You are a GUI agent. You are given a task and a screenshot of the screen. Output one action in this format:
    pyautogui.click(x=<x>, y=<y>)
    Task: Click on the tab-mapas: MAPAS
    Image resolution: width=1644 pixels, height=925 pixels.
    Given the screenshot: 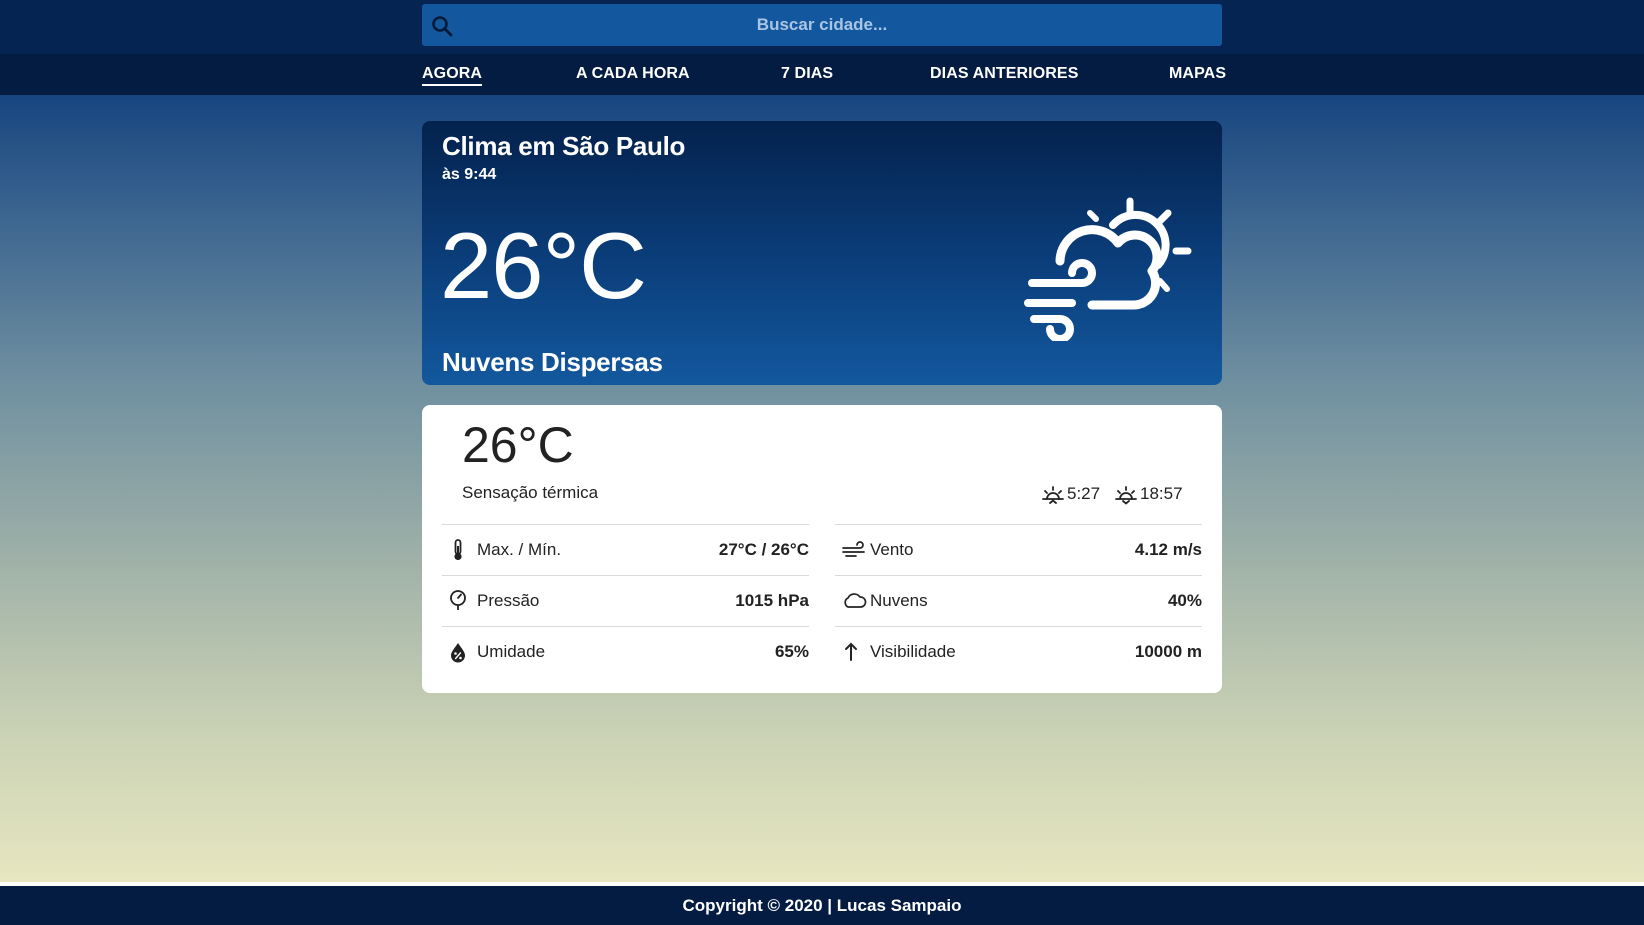 What is the action you would take?
    pyautogui.click(x=1197, y=74)
    